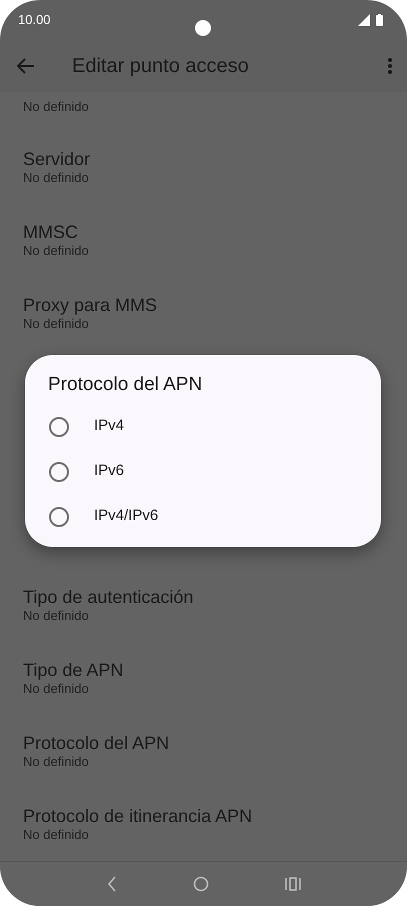  I want to click on home-nav-icon, so click(200, 884).